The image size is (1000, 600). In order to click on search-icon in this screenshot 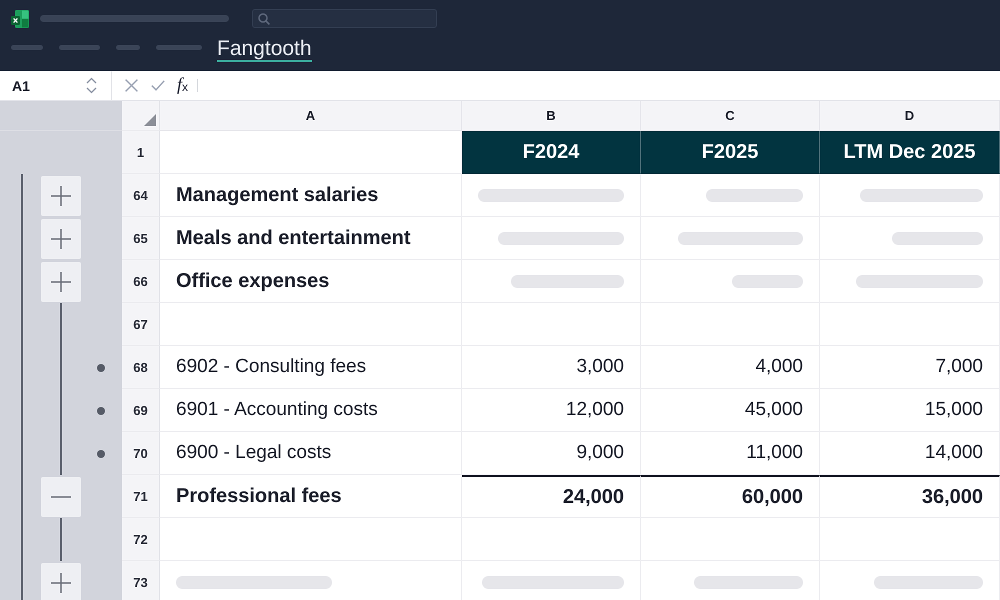, I will do `click(264, 18)`.